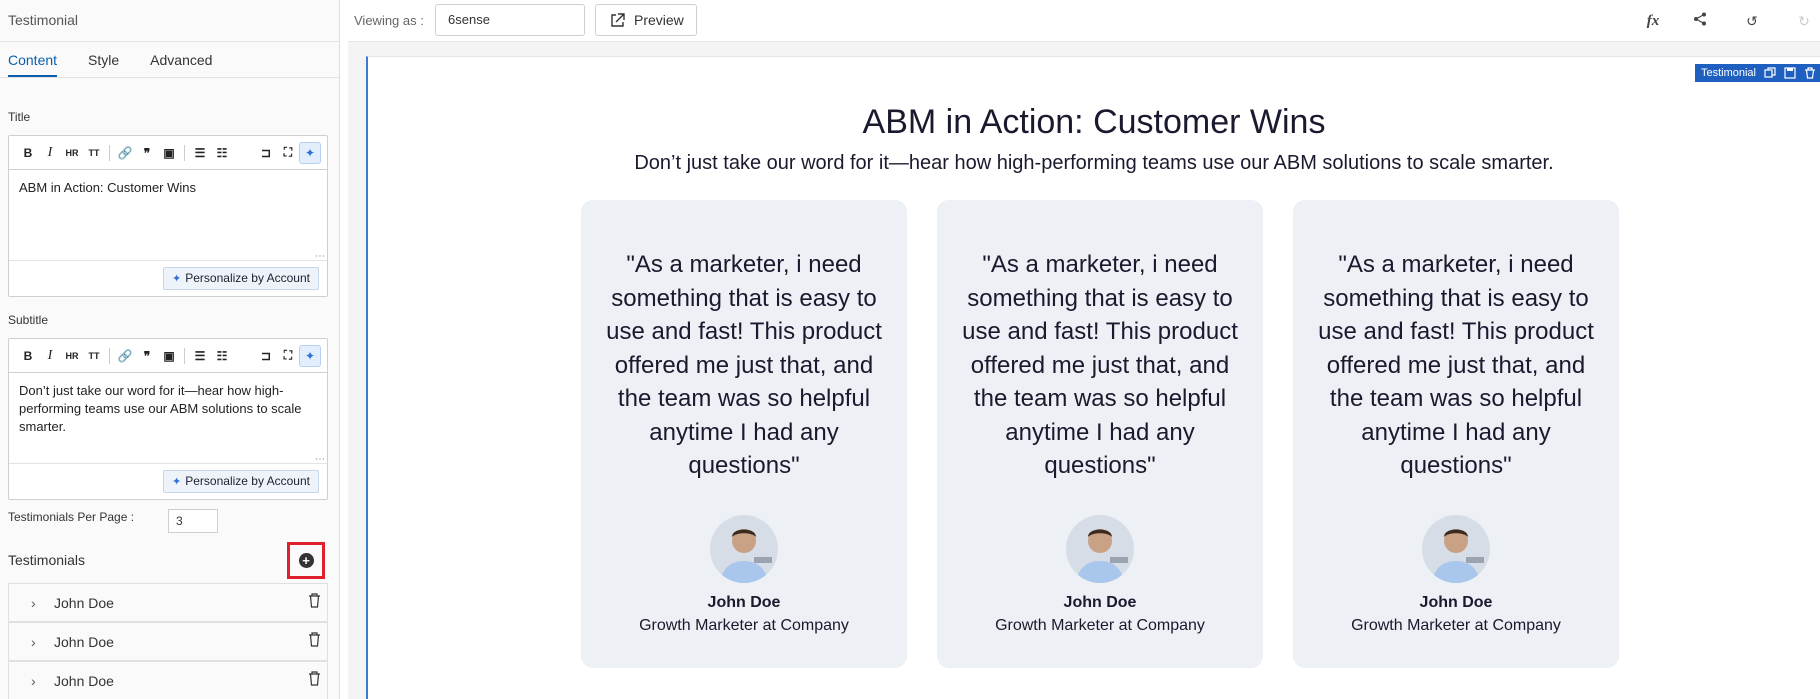  I want to click on tab-content: Content, so click(33, 59).